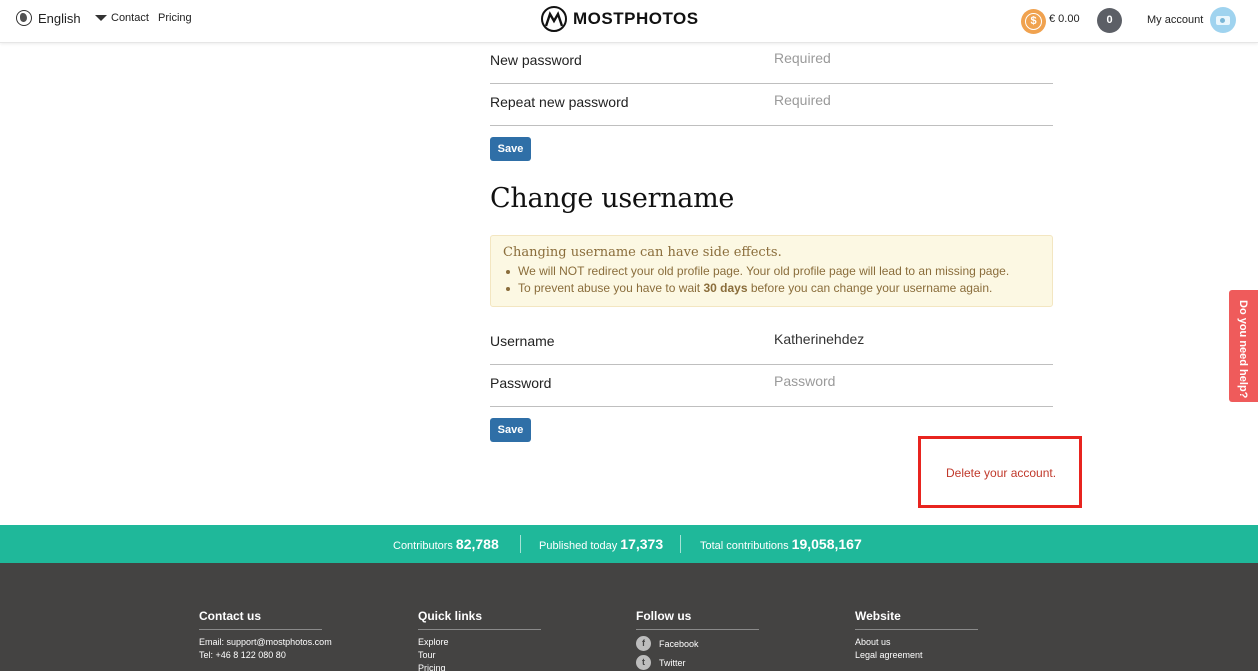  I want to click on avatar, so click(1223, 20).